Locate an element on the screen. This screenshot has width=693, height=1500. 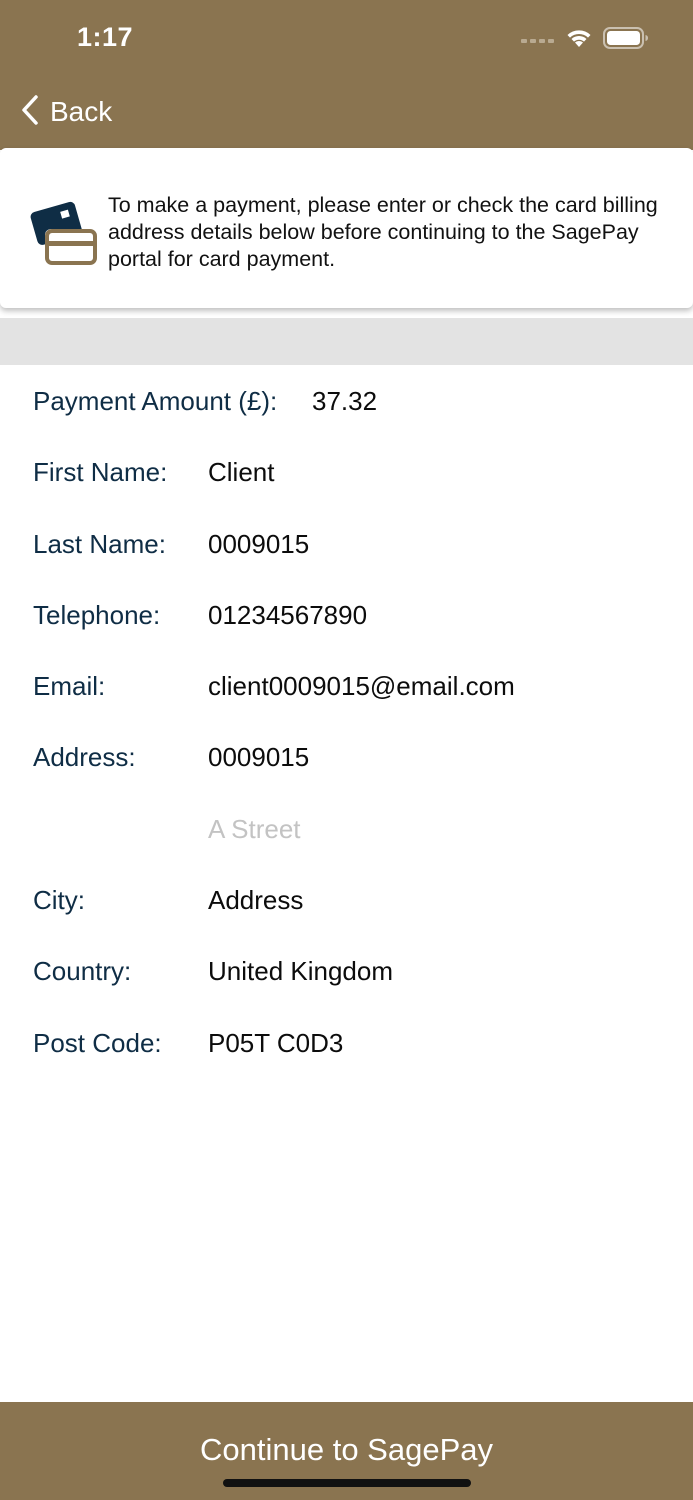
last-name-row: Last Name: is located at coordinates (346, 544).